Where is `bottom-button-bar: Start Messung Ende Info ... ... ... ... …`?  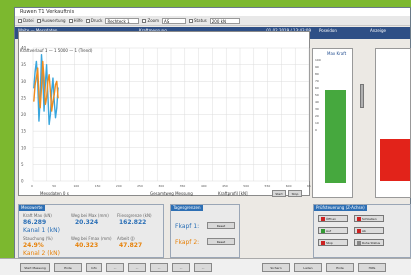
bottom-button-bar: Start Messung Ende Info ... ... ... ... … is located at coordinates (205, 266).